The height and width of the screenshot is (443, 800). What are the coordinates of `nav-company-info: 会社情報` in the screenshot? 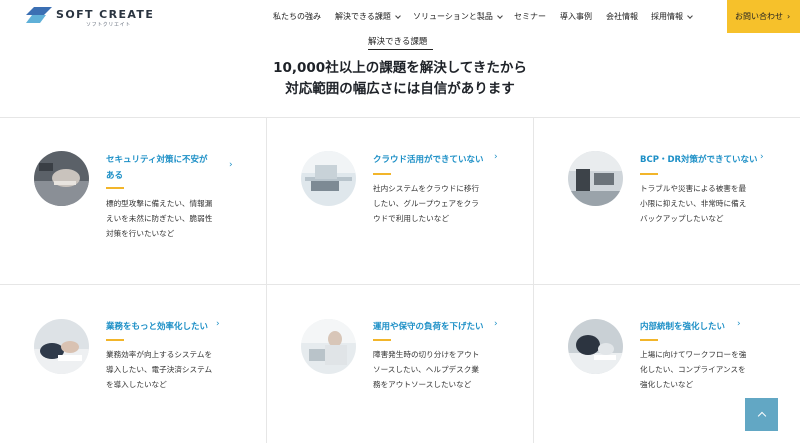 It's located at (622, 17).